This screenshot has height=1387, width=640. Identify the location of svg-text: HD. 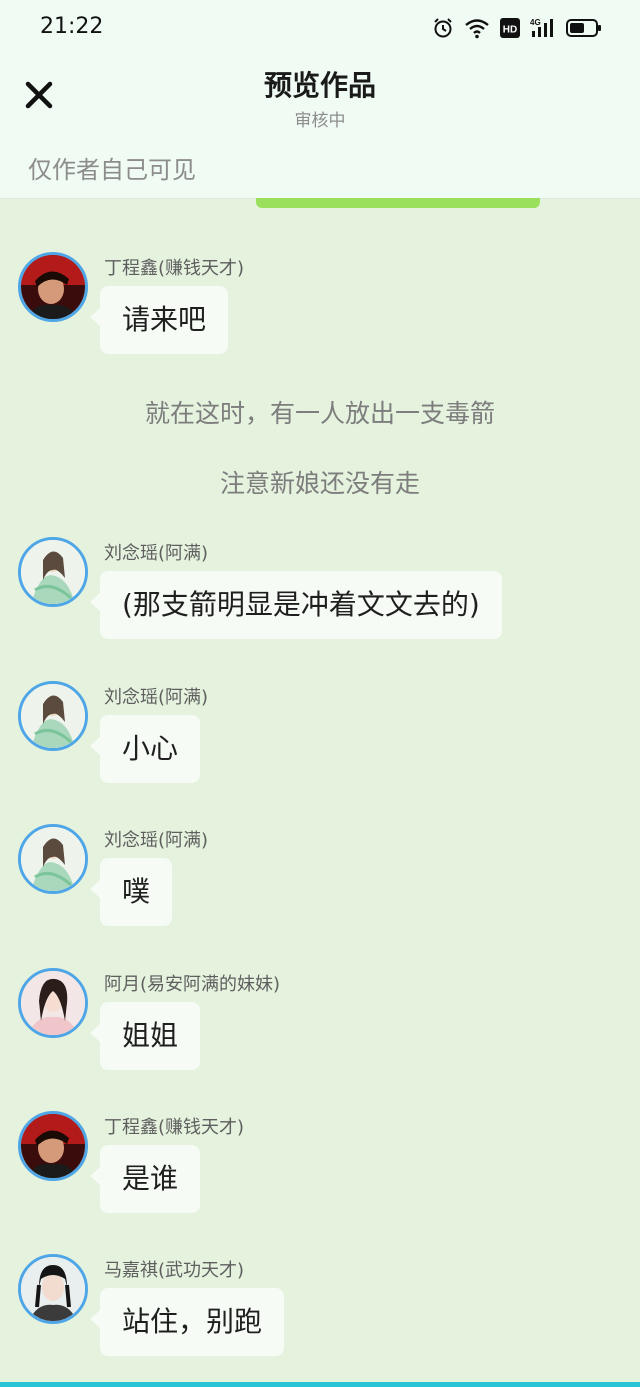
(510, 30).